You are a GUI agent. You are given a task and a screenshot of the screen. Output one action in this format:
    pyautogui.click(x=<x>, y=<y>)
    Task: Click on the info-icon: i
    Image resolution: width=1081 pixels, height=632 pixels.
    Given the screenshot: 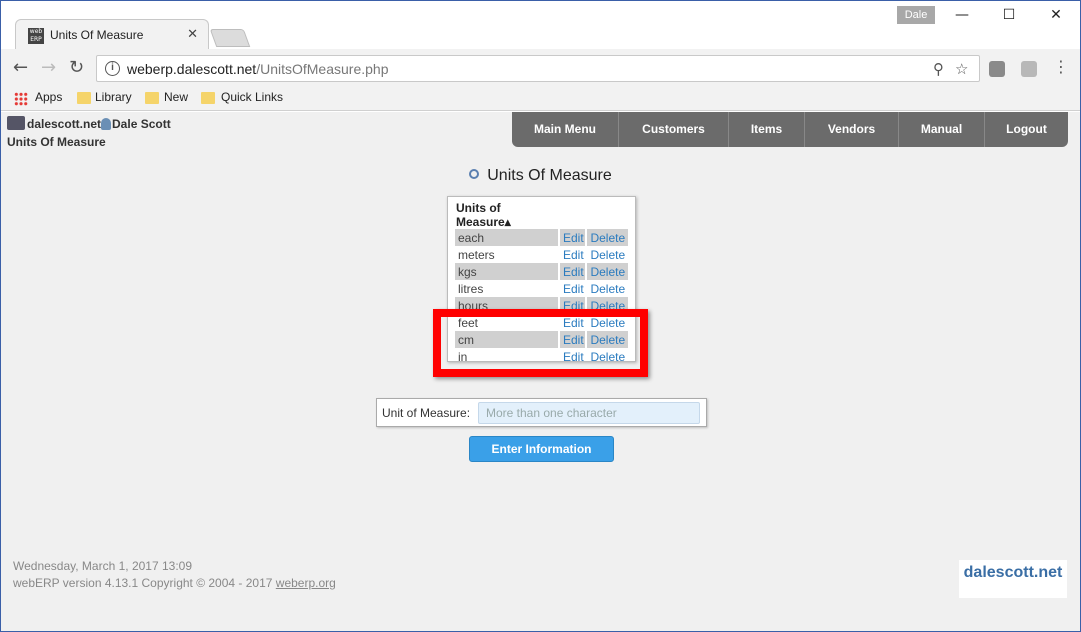 What is the action you would take?
    pyautogui.click(x=112, y=68)
    